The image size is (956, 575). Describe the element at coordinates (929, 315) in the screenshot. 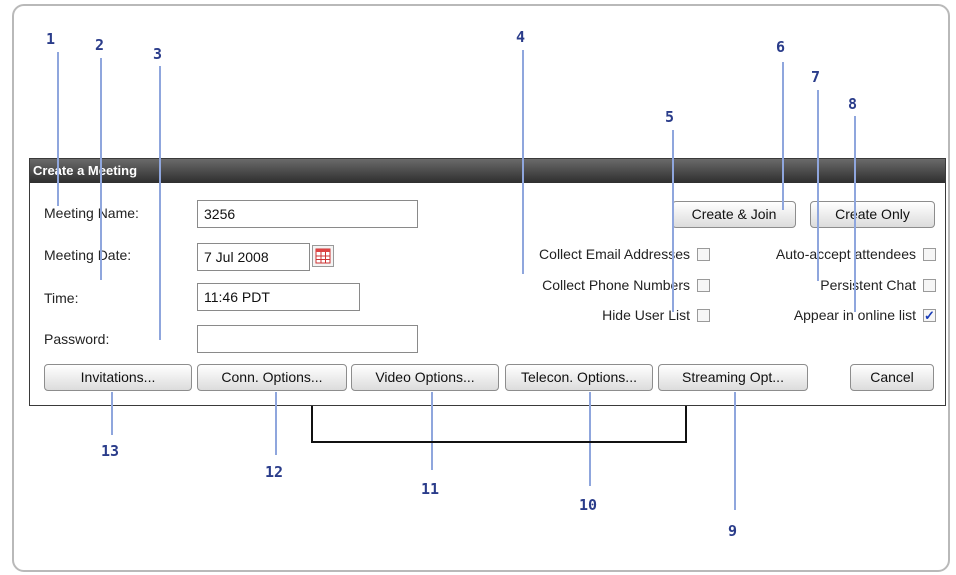

I see `checkbox-appear-online: ✓` at that location.